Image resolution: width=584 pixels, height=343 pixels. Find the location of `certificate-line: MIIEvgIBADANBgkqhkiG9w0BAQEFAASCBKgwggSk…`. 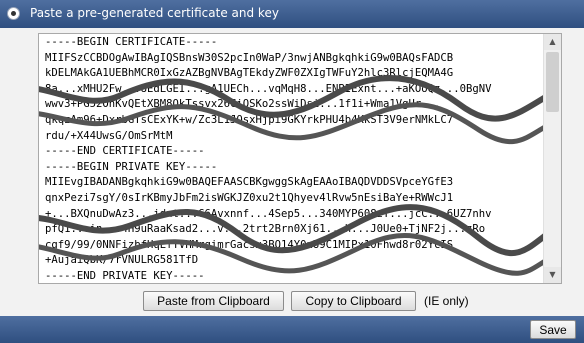

certificate-line: MIIEvgIBADANBgkqhkiG9w0BAQEFAASCBKgwggSk… is located at coordinates (249, 182).